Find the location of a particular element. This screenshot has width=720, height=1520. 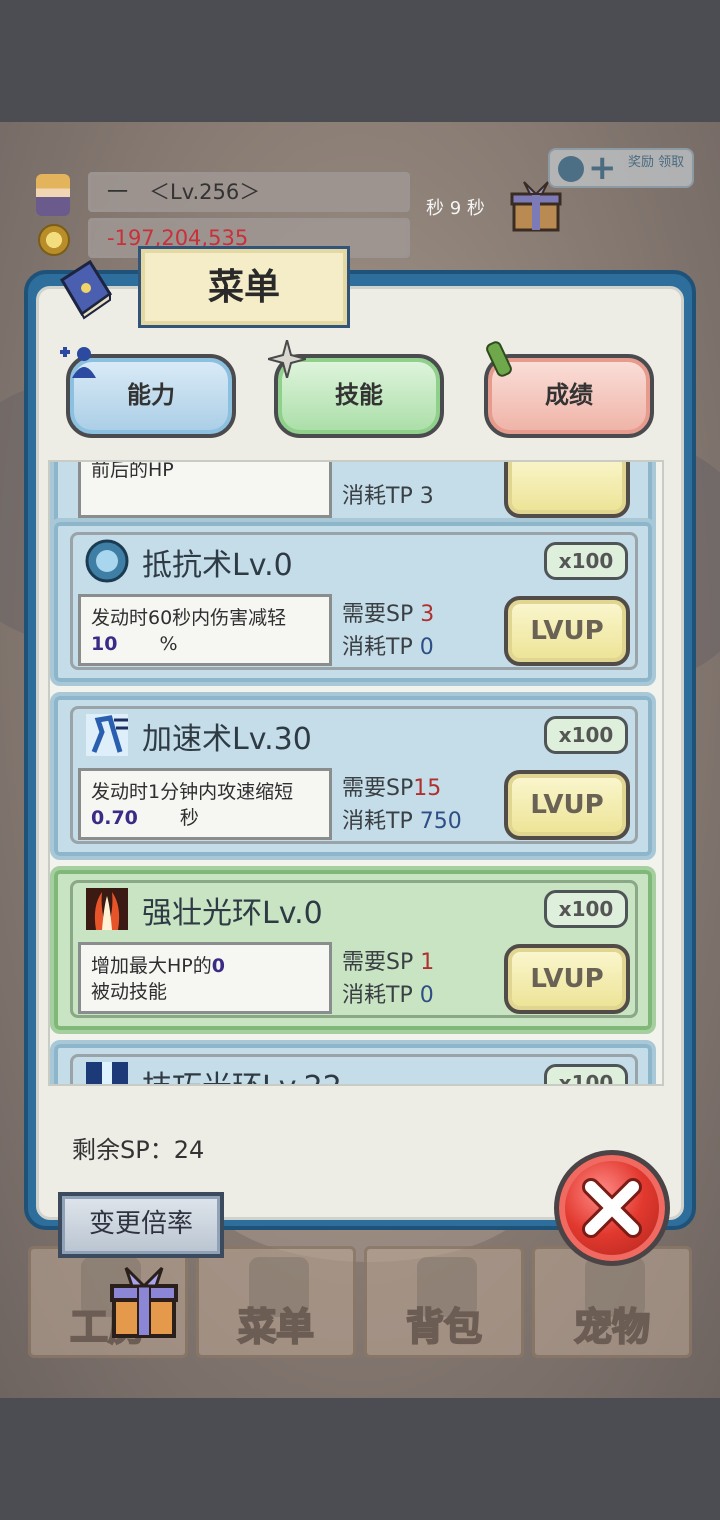

nav-label: 宠物 is located at coordinates (612, 1327).